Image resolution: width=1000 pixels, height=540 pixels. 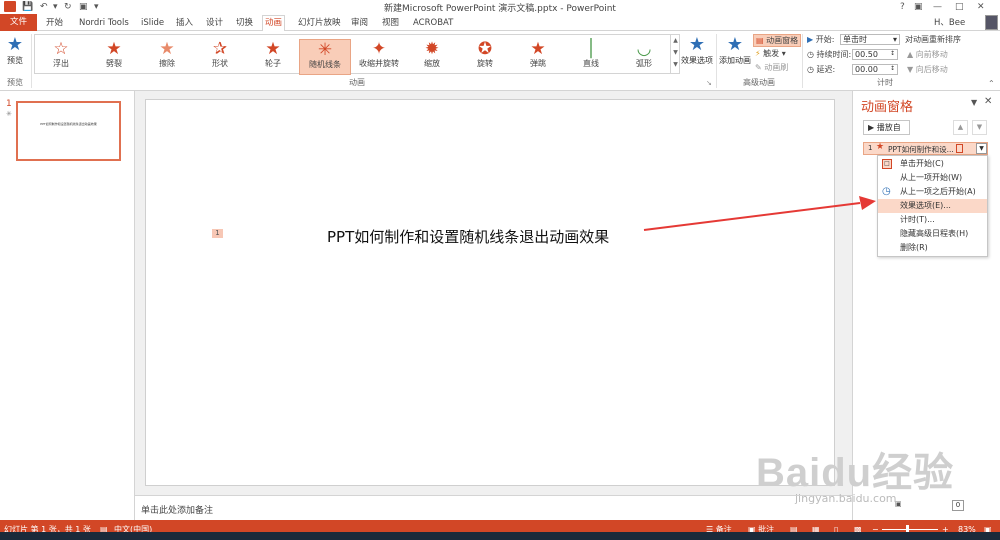 I want to click on effect-options-label: 效果选项, so click(x=697, y=60).